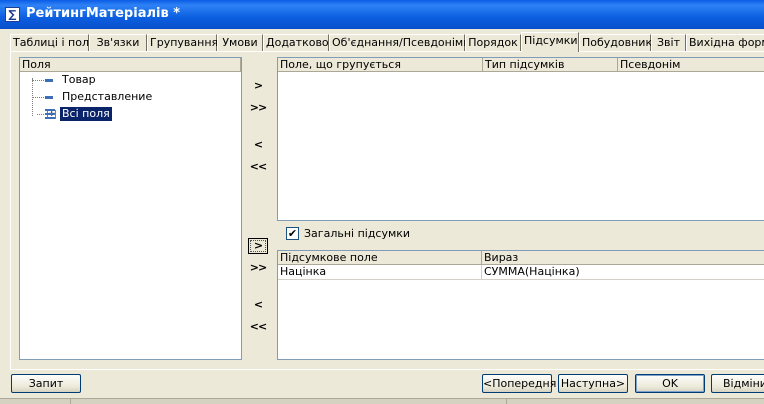  Describe the element at coordinates (50, 114) in the screenshot. I see `table-icon` at that location.